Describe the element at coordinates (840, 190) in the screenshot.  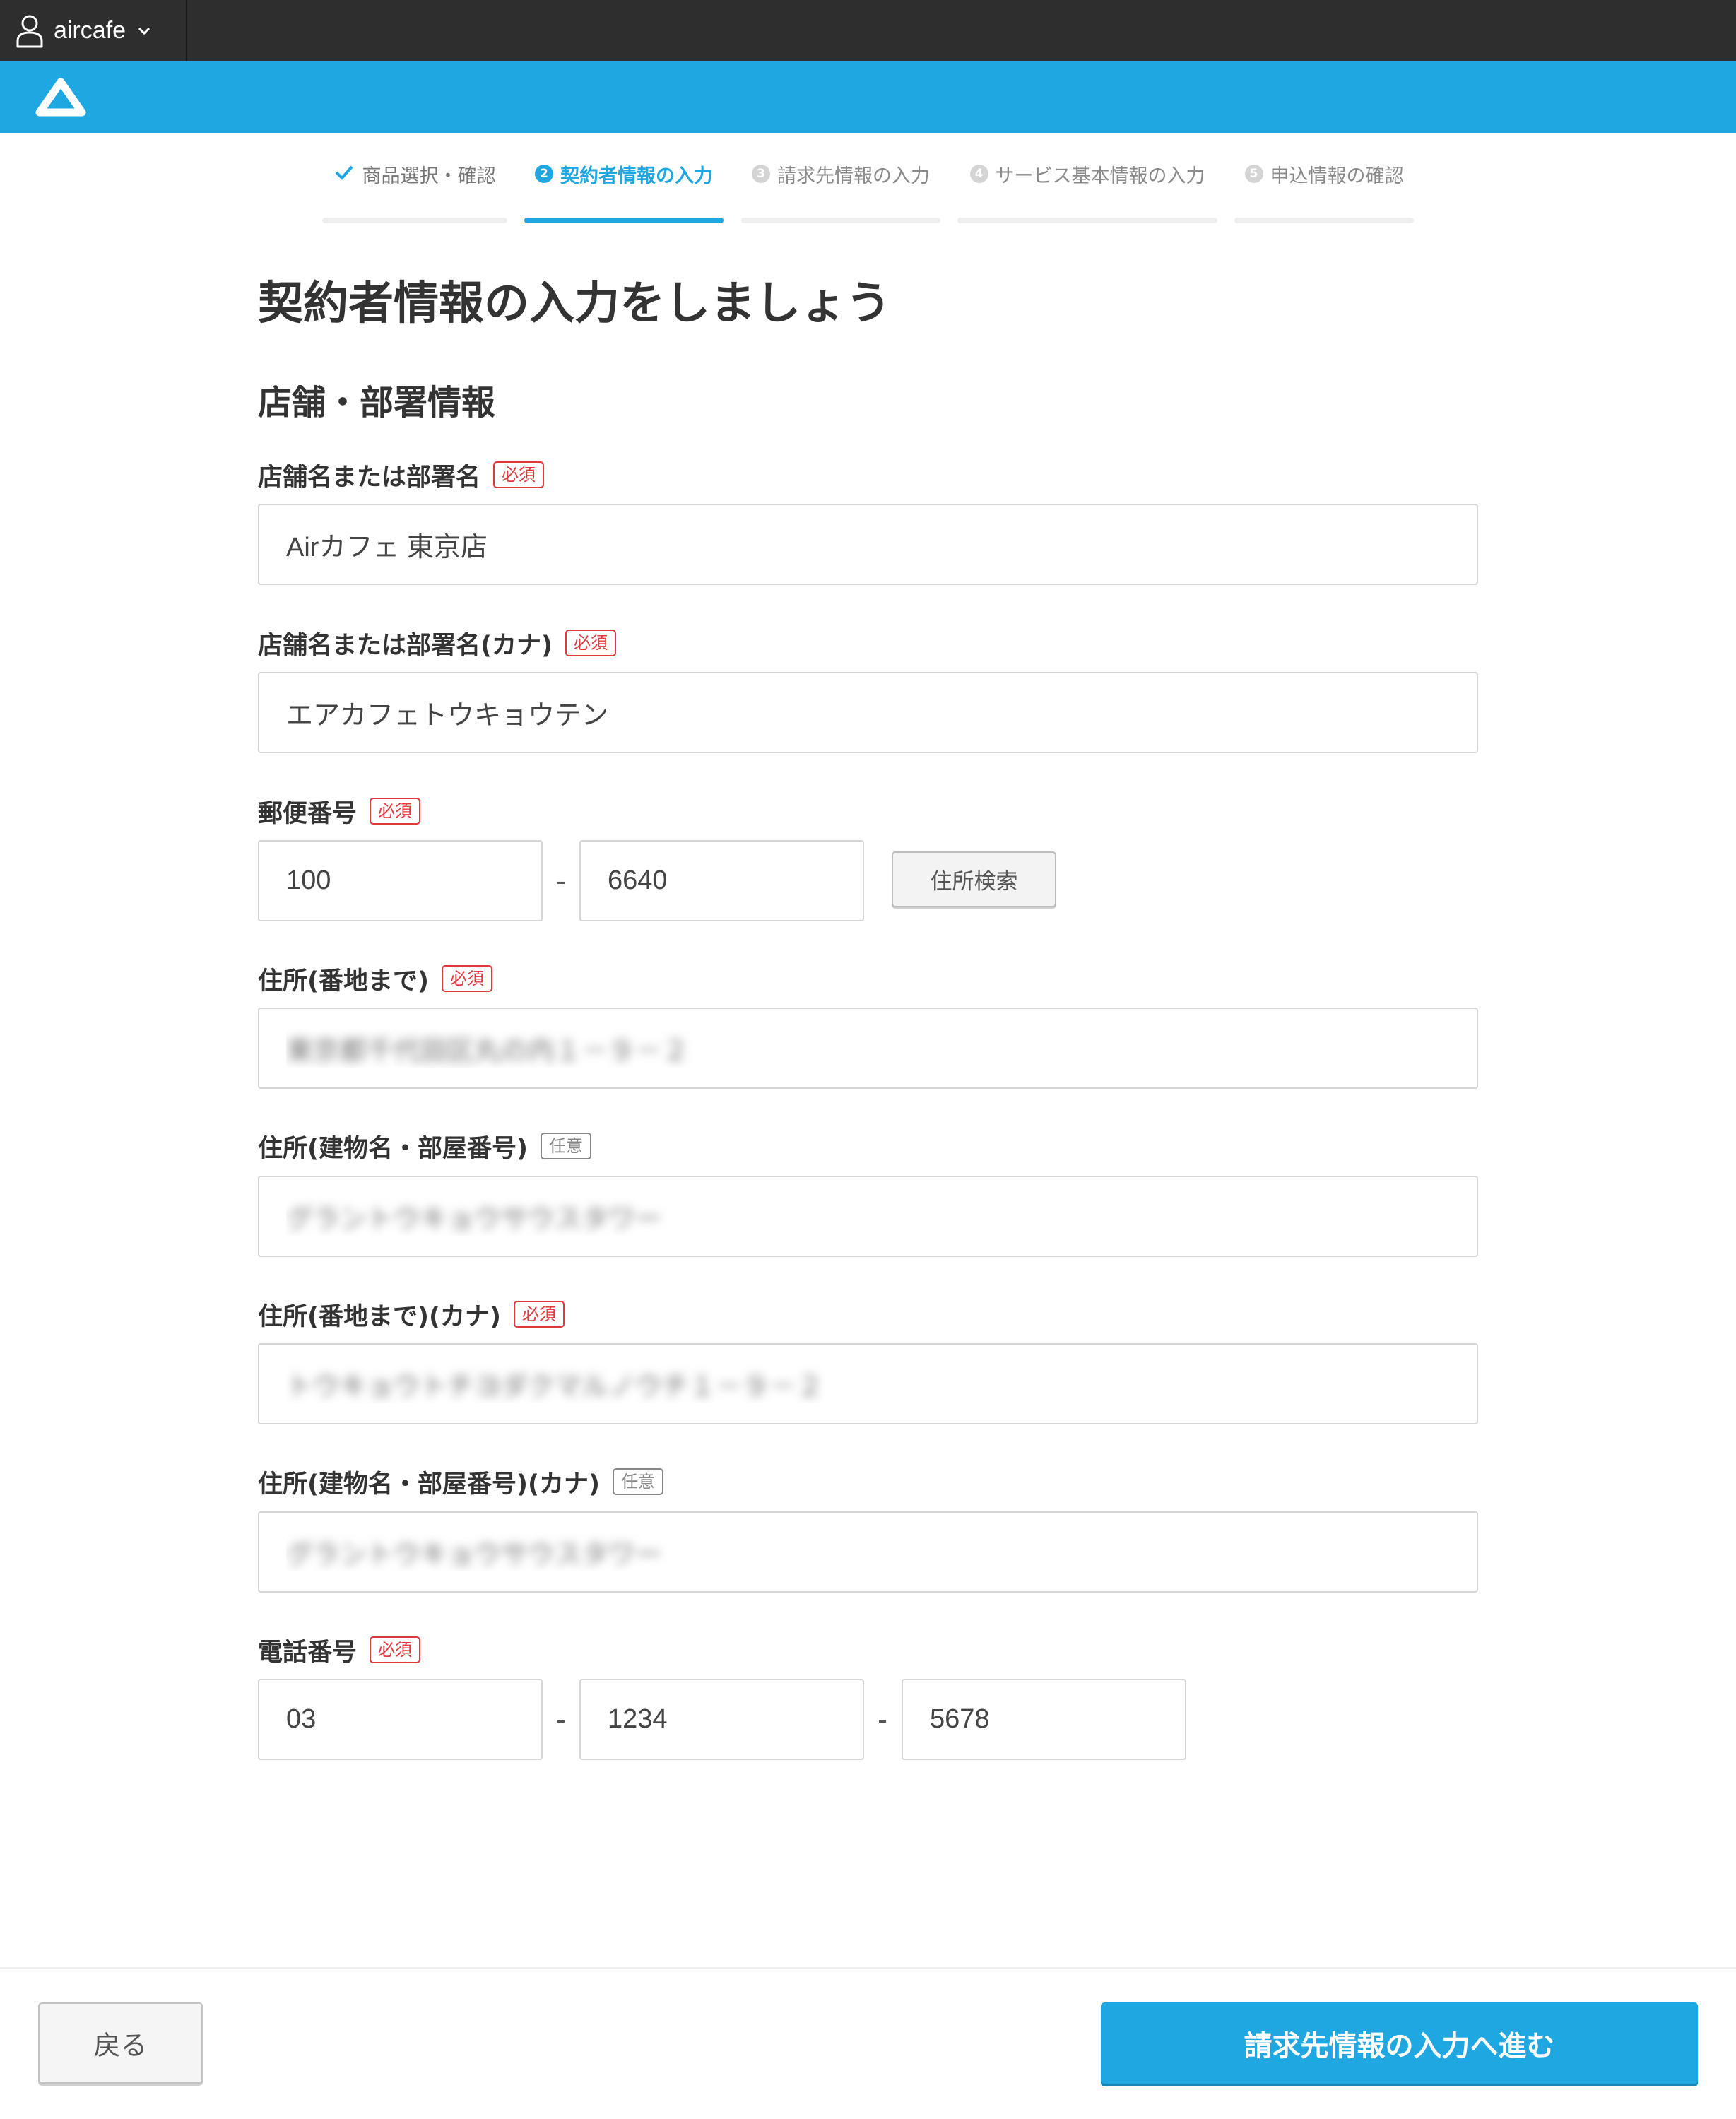
I see `step-billing-info: 3 請求先情報の入力` at that location.